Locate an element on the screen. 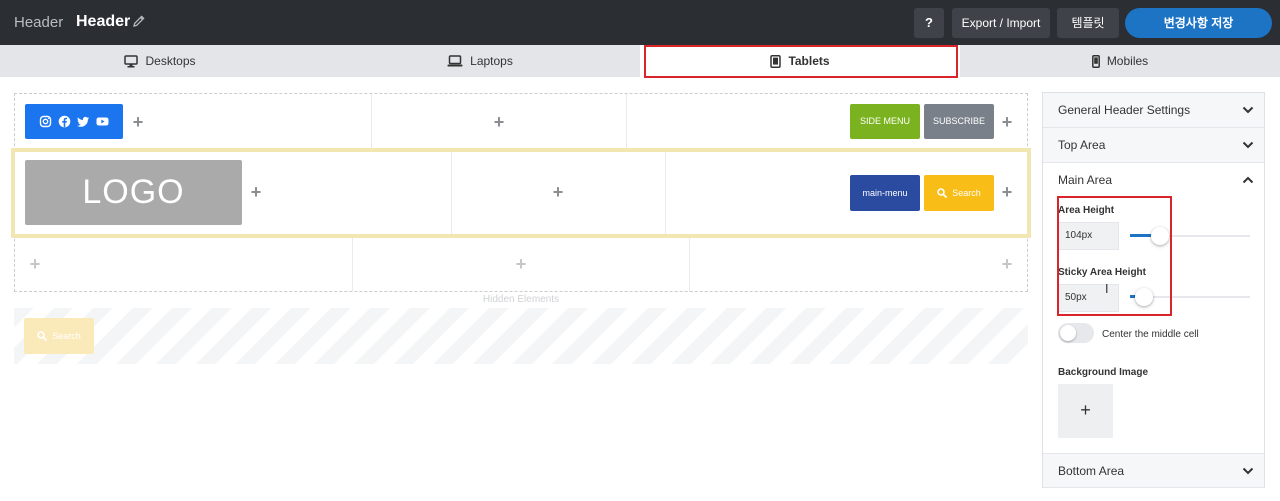 This screenshot has height=501, width=1280. toggle-knob is located at coordinates (1068, 333).